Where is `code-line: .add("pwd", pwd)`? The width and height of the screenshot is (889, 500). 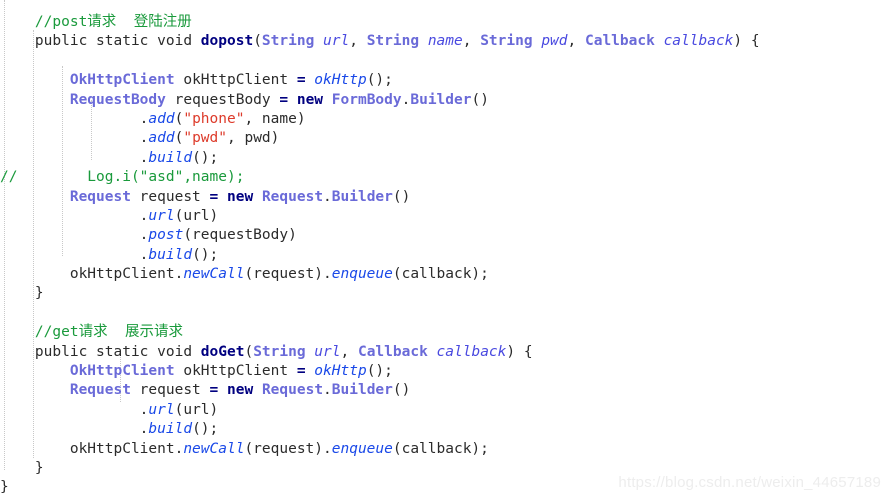
code-line: .add("pwd", pwd) is located at coordinates (444, 138).